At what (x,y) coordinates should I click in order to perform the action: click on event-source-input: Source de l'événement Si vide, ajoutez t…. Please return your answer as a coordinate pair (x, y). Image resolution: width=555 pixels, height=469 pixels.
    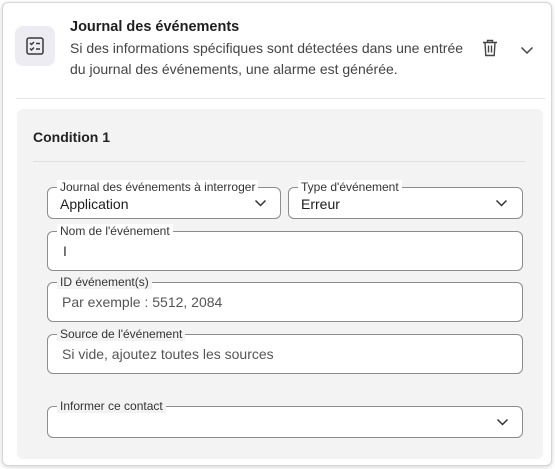
    Looking at the image, I should click on (285, 350).